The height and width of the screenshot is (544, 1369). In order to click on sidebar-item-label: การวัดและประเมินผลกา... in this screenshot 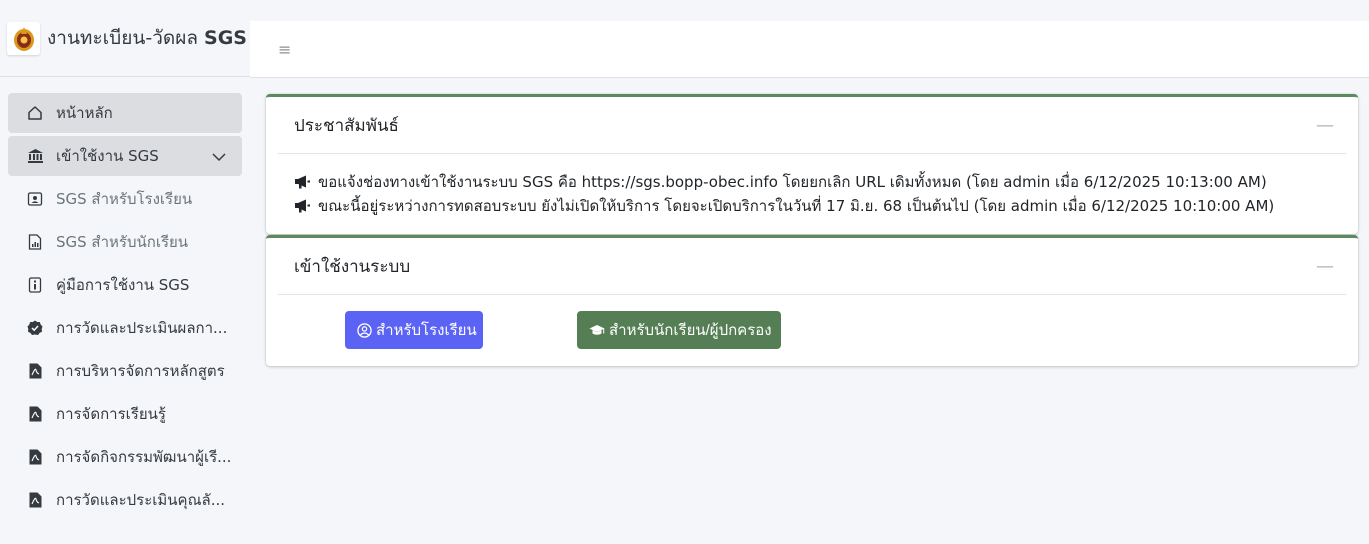, I will do `click(142, 328)`.